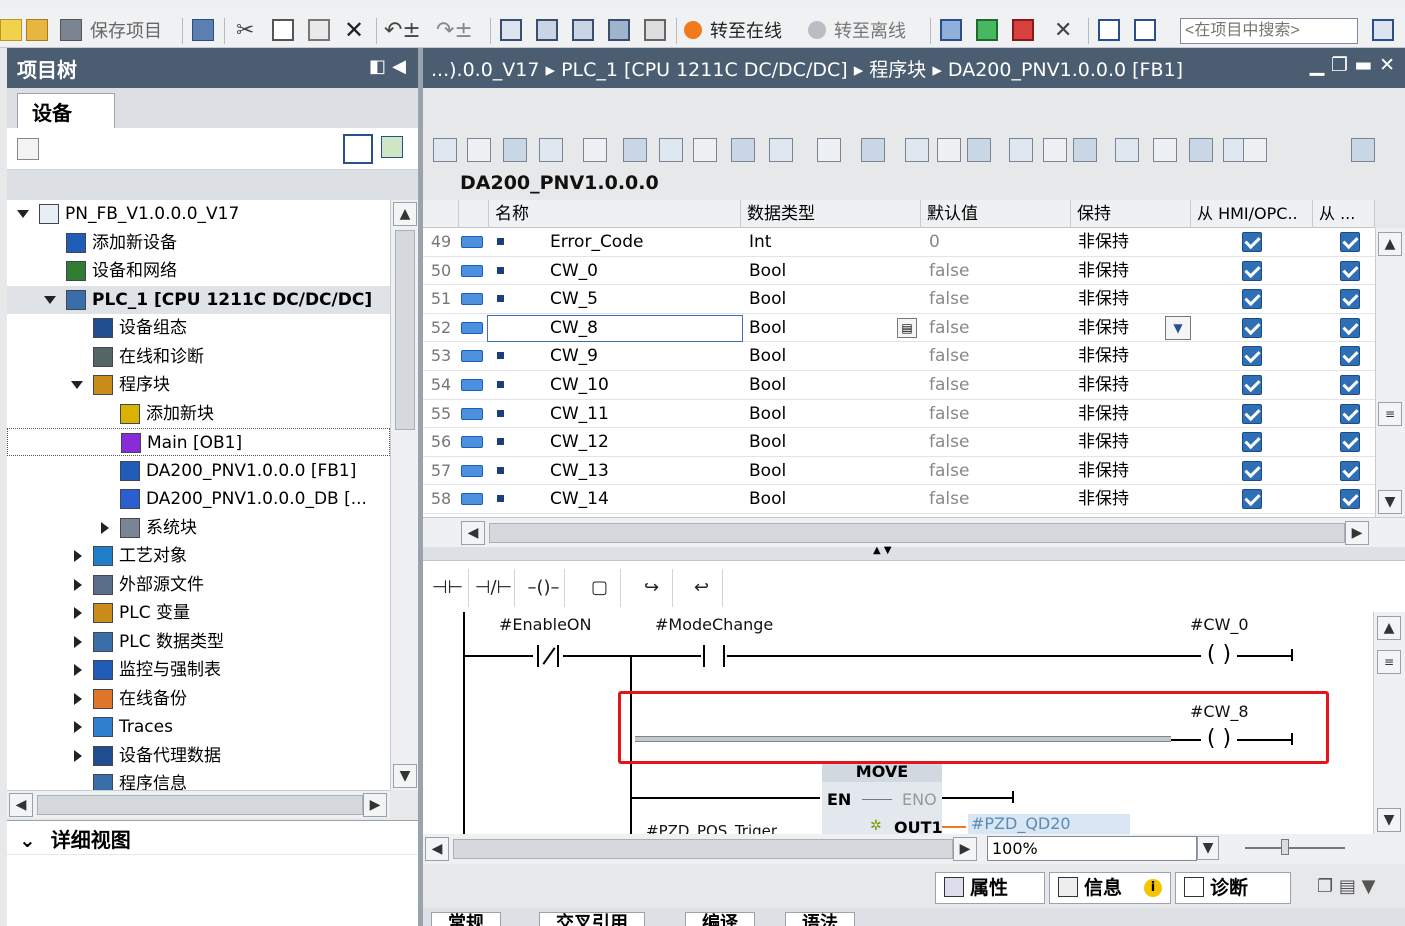  I want to click on column-header-hmi-access: 从 HMI/OPC.., so click(1252, 214).